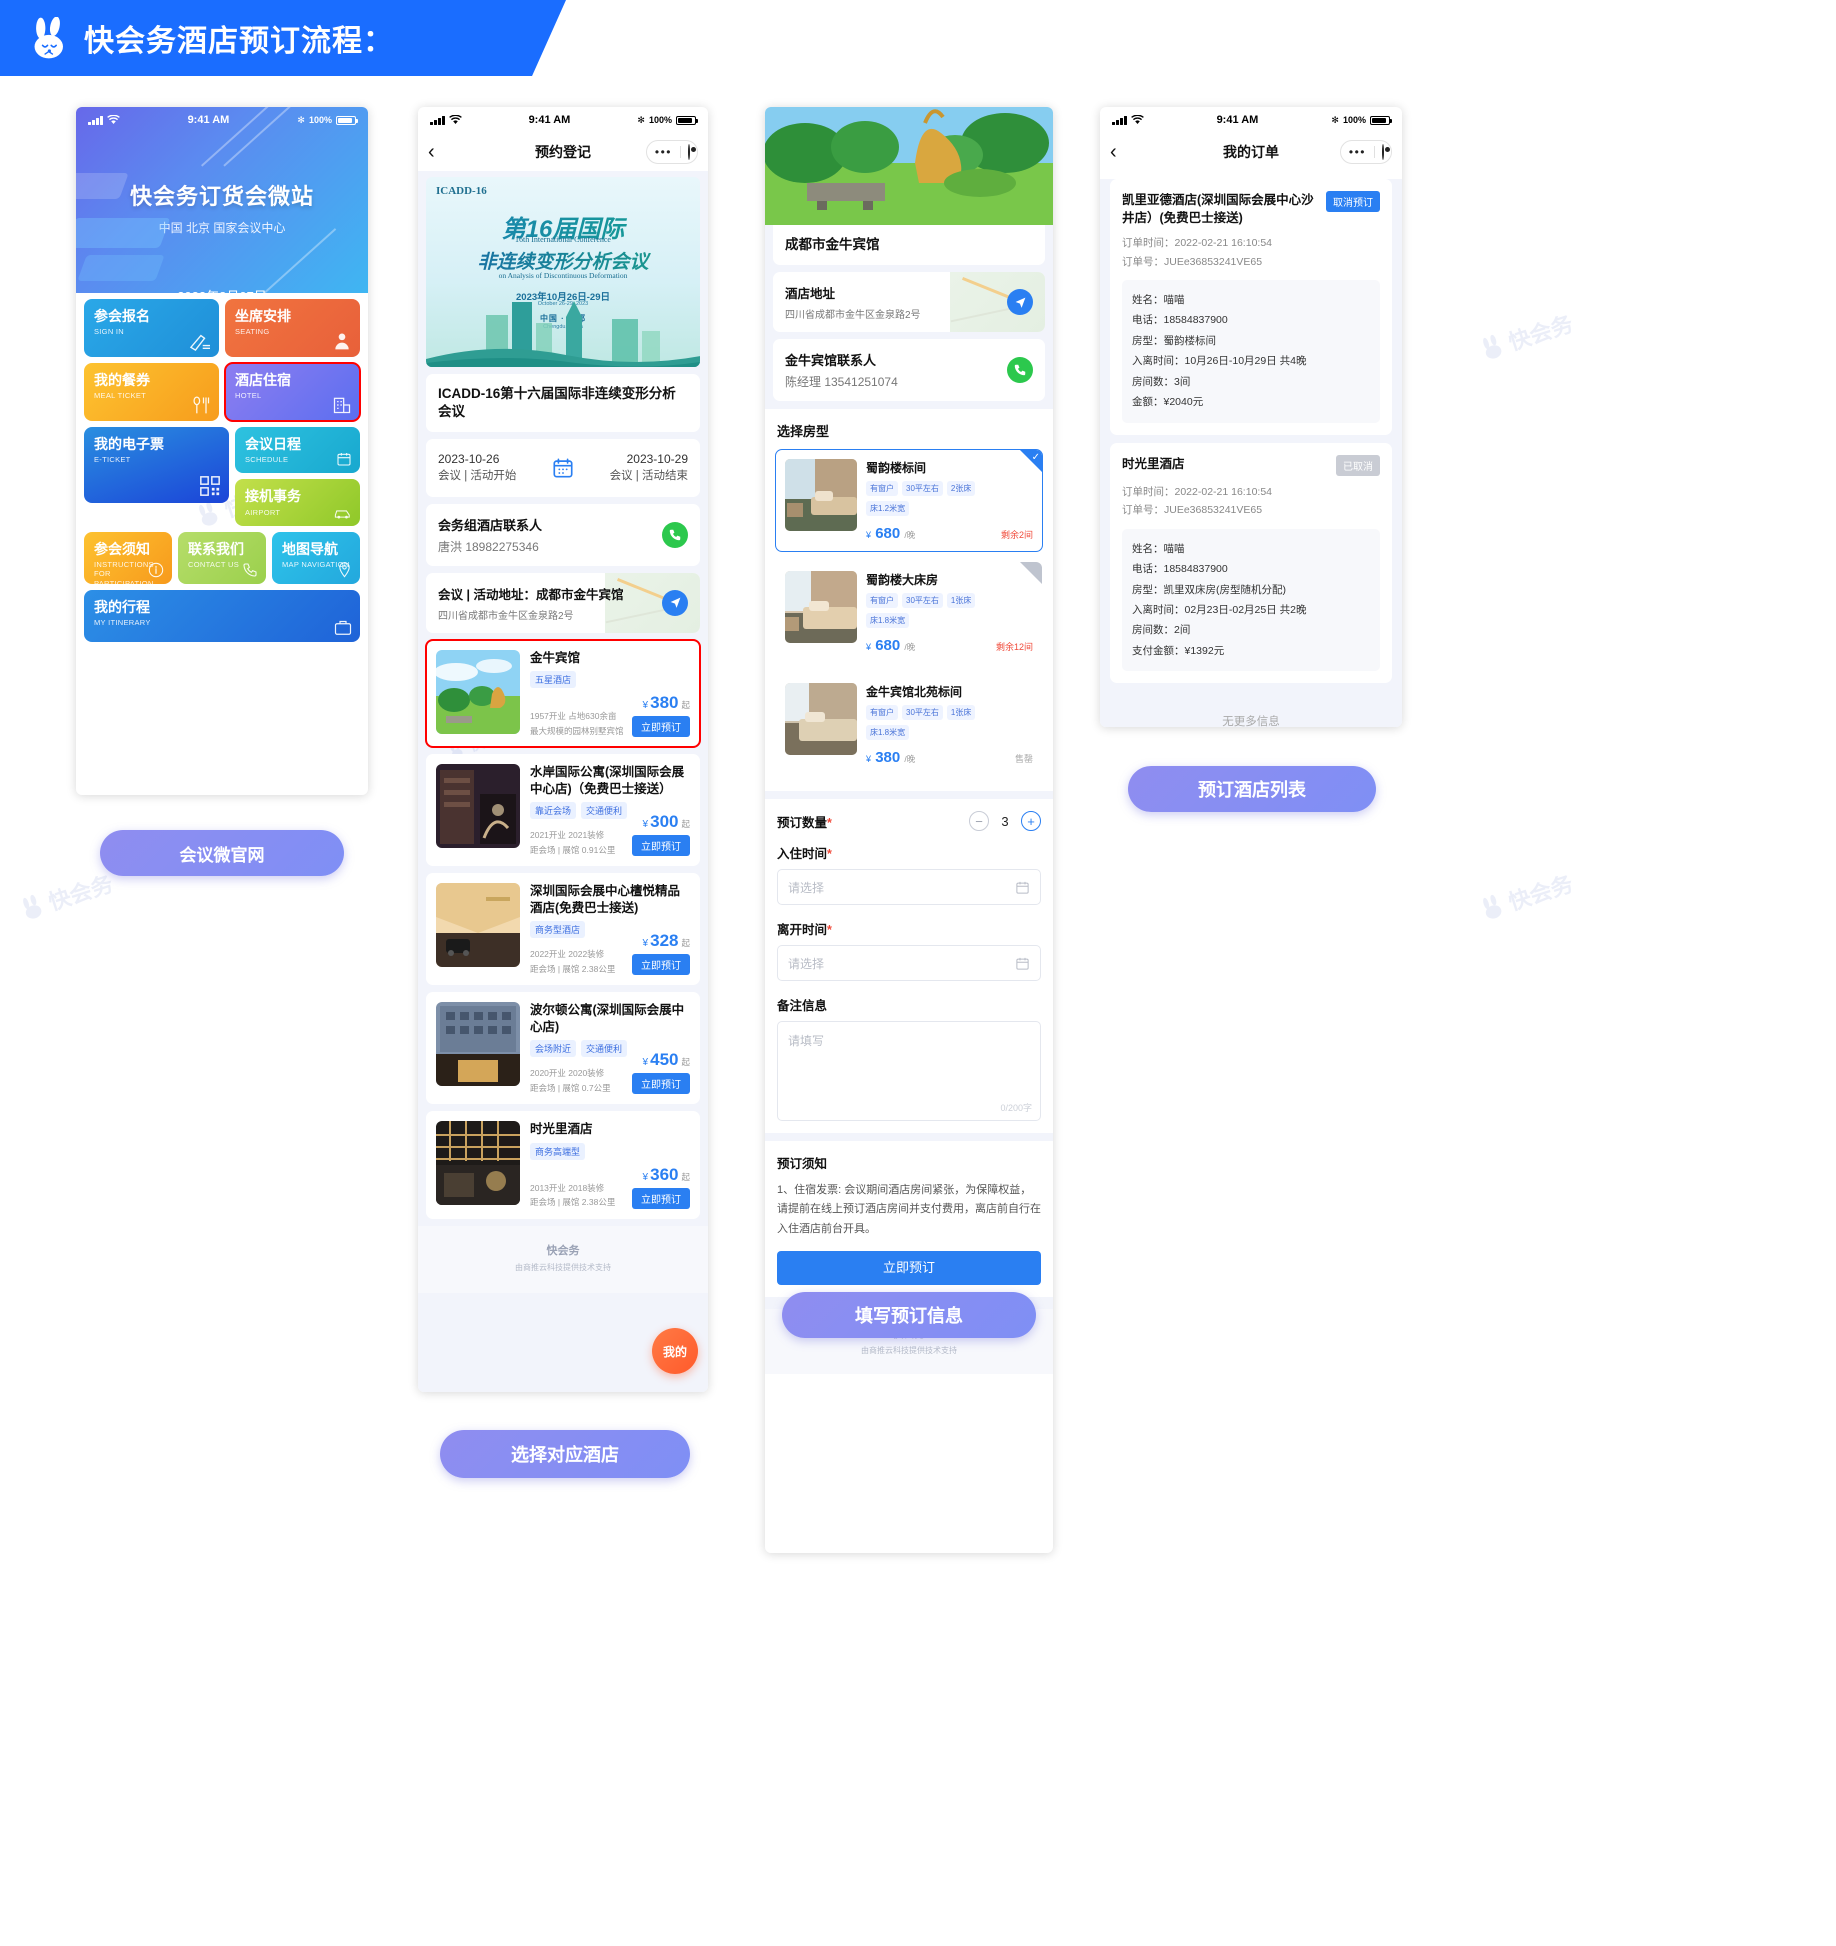 The image size is (1836, 1946). Describe the element at coordinates (292, 392) in the screenshot. I see `tile-hotel: 酒店住宿 HOTEL` at that location.